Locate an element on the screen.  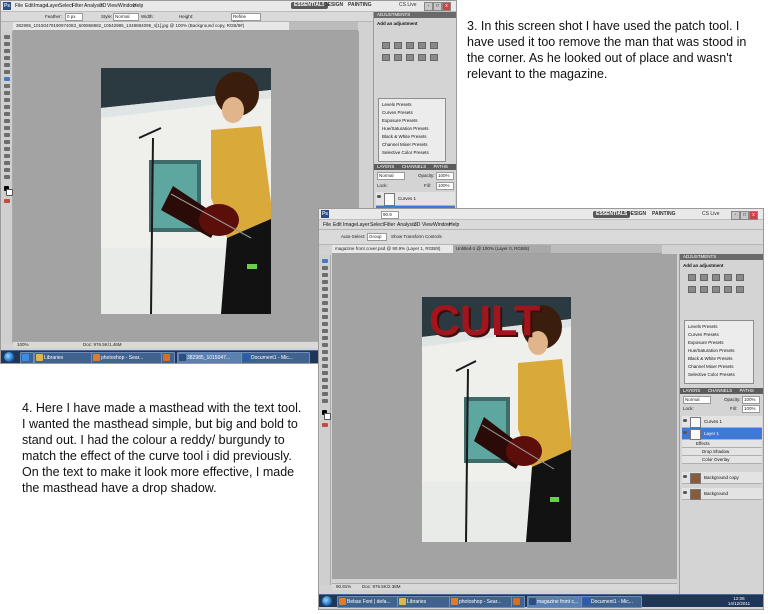
magazine-cover: CULT CULT is located at coordinates (496, 419).